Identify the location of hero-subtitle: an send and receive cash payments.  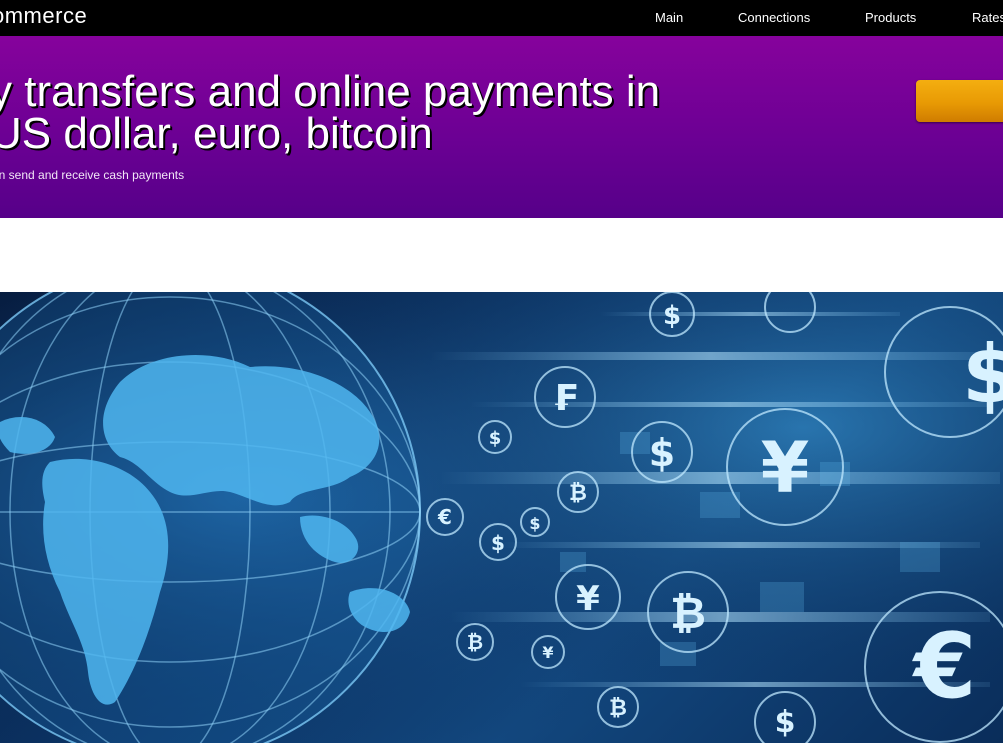
(92, 175).